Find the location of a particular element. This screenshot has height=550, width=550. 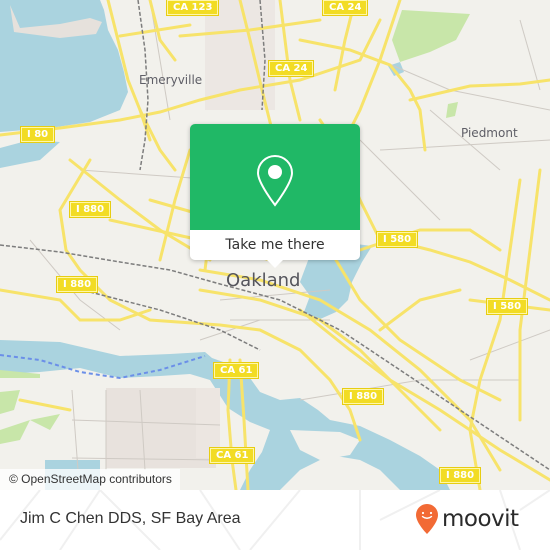

route-shield-i80: I 80 is located at coordinates (37, 134).